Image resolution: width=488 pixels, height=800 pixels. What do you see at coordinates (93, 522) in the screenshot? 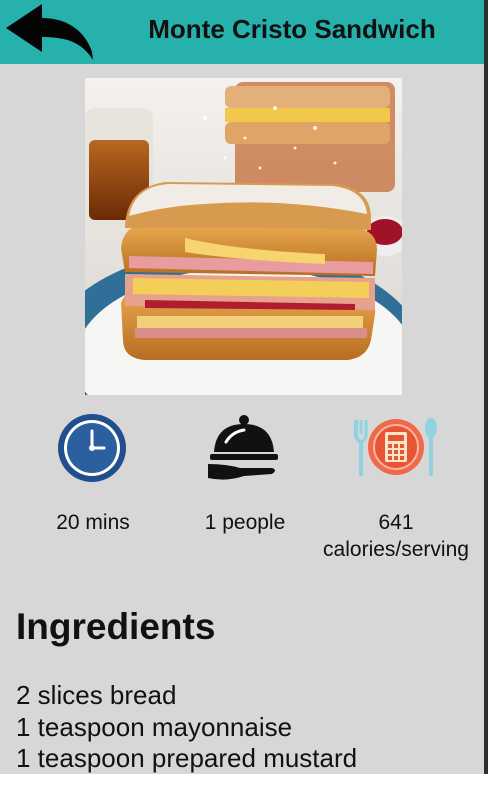
I see `time-label: 20 mins` at bounding box center [93, 522].